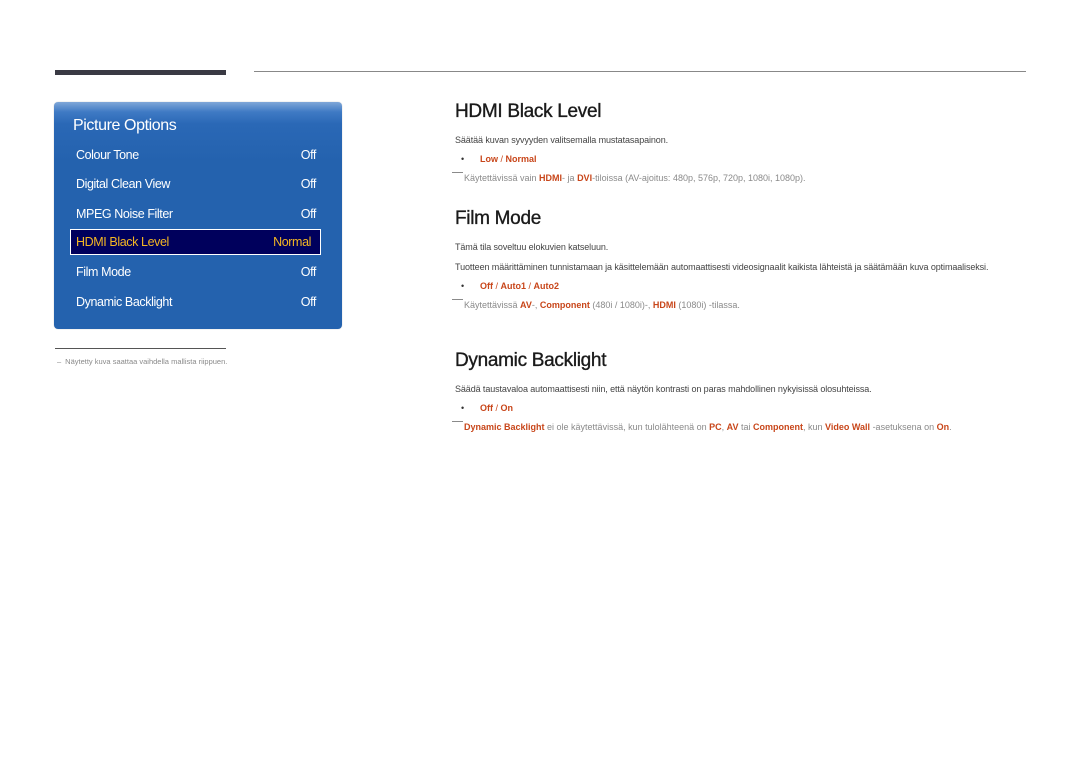  I want to click on option-normal: Normal, so click(521, 159).